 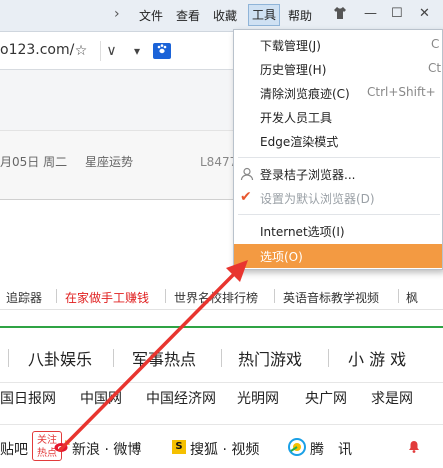 What do you see at coordinates (435, 68) in the screenshot?
I see `menu-item-shortcut: Ct` at bounding box center [435, 68].